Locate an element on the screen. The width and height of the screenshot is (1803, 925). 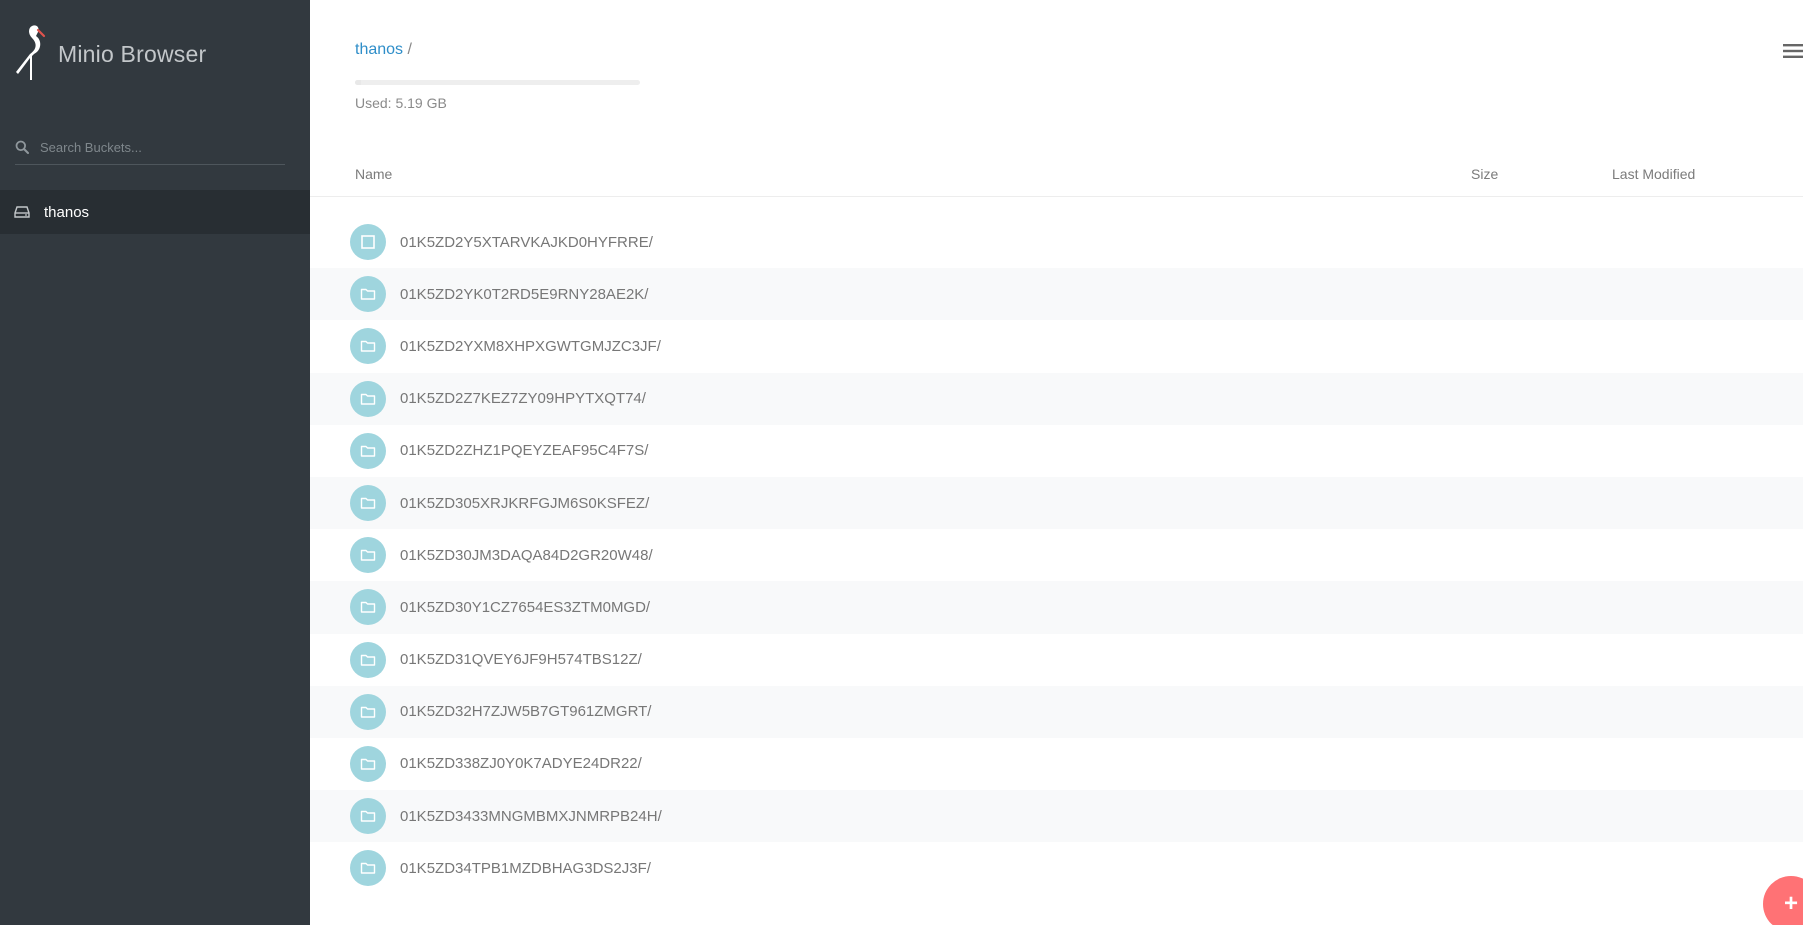
table-row: 01K5ZD30JM3DAQA84D2GR20W48/ is located at coordinates (1056, 555).